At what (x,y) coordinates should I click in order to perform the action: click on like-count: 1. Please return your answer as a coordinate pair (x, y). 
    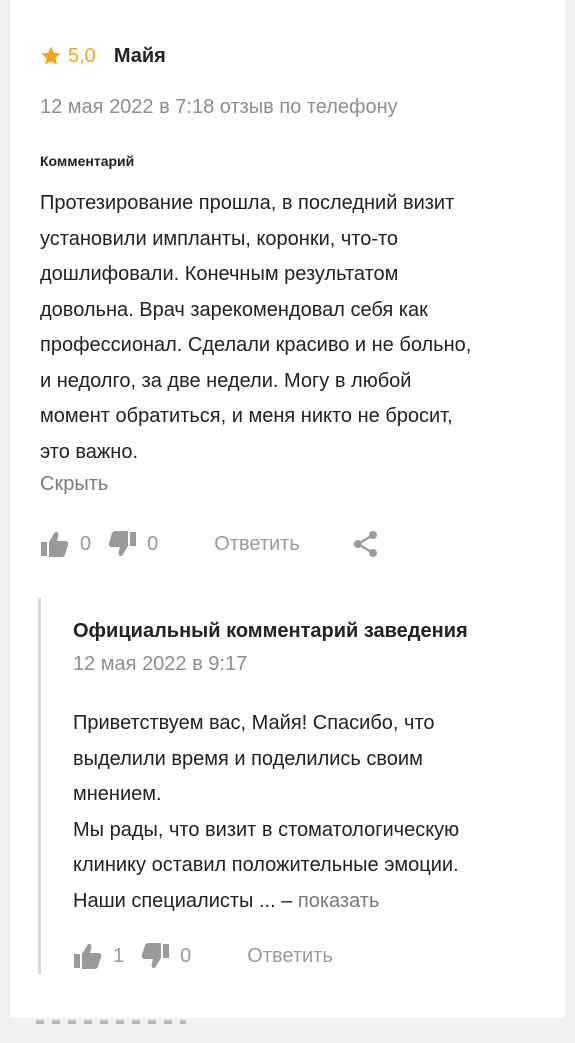
    Looking at the image, I should click on (119, 955).